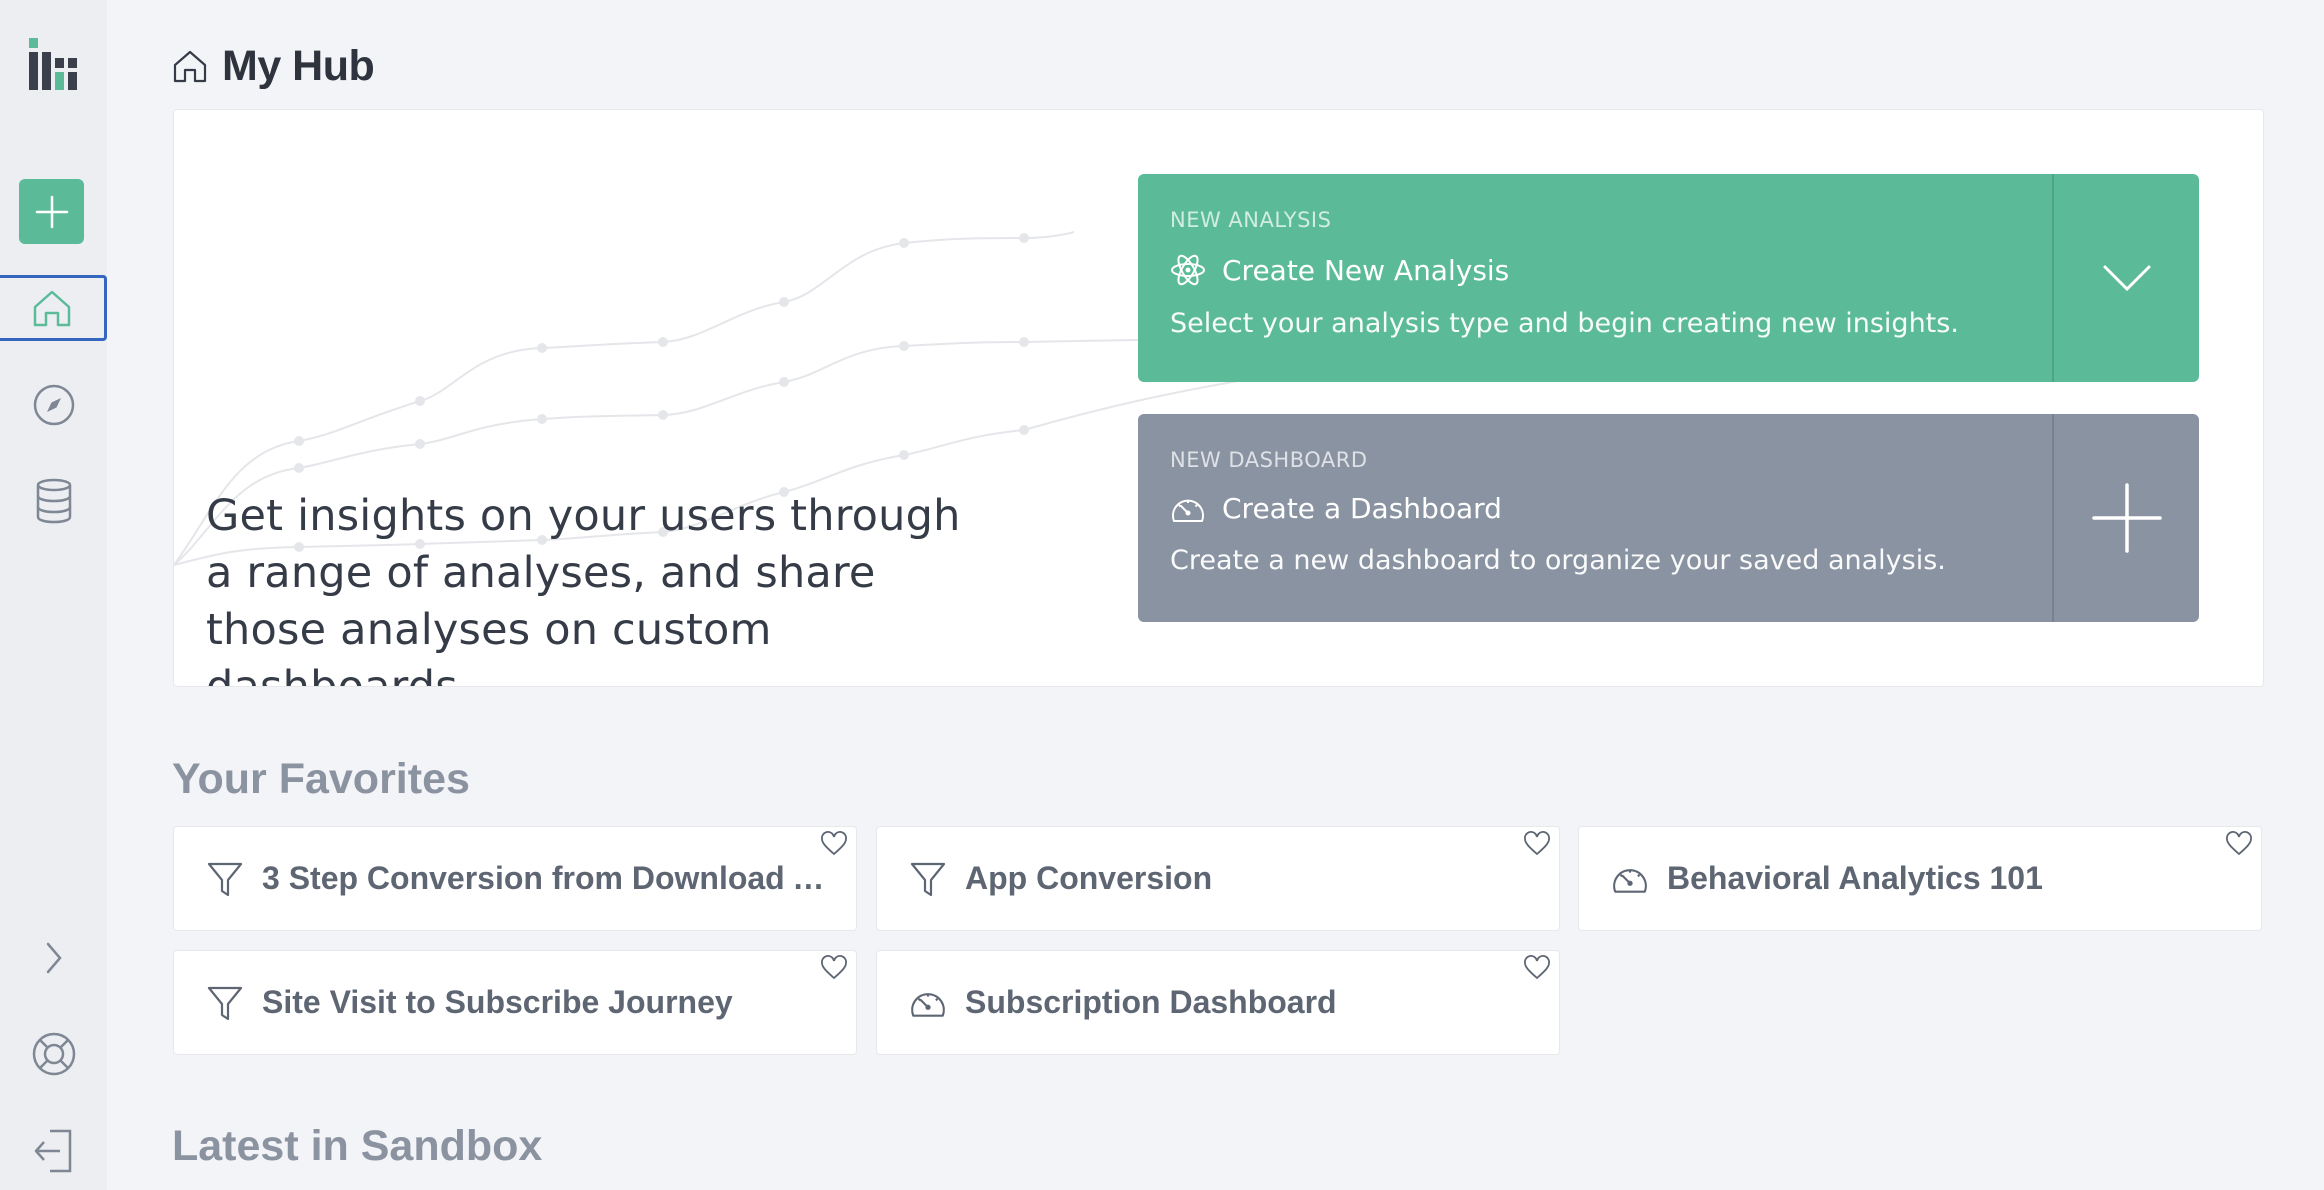  I want to click on add-dashboard-button, so click(2125, 518).